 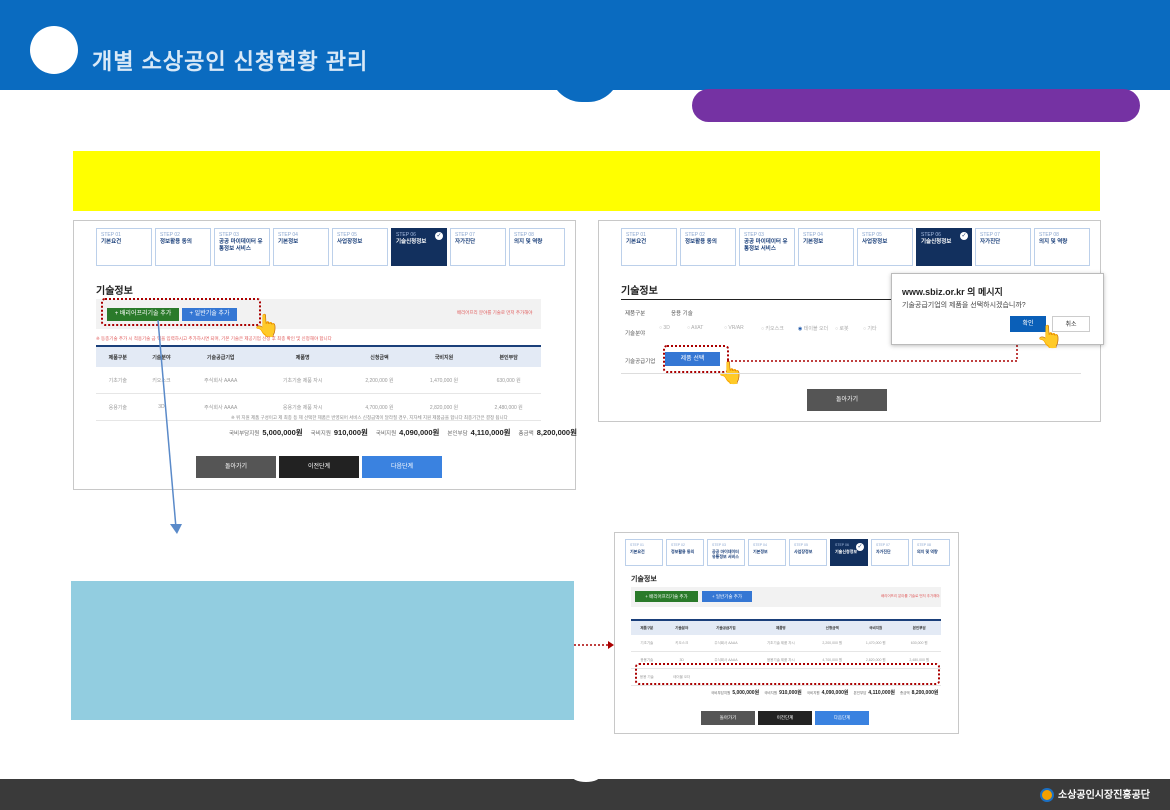 What do you see at coordinates (1049, 235) in the screenshot?
I see `step-number: STEP 08` at bounding box center [1049, 235].